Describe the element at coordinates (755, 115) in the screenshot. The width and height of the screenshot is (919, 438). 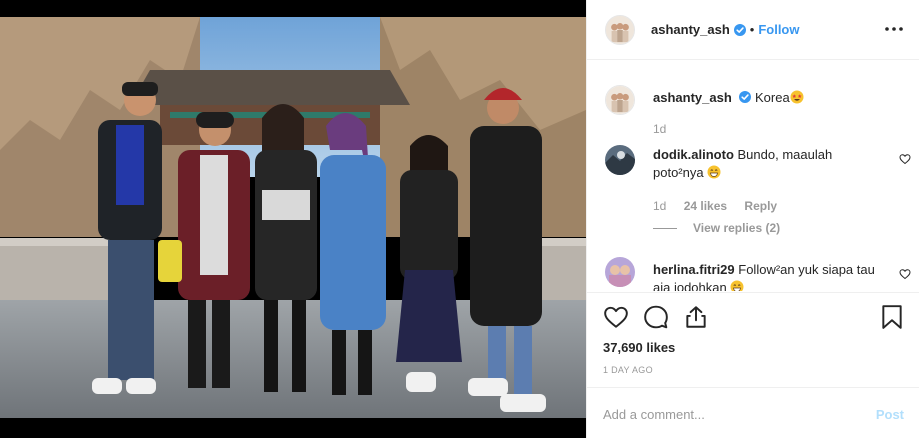
I see `caption-item: ashanty_ash Korea 1d` at that location.